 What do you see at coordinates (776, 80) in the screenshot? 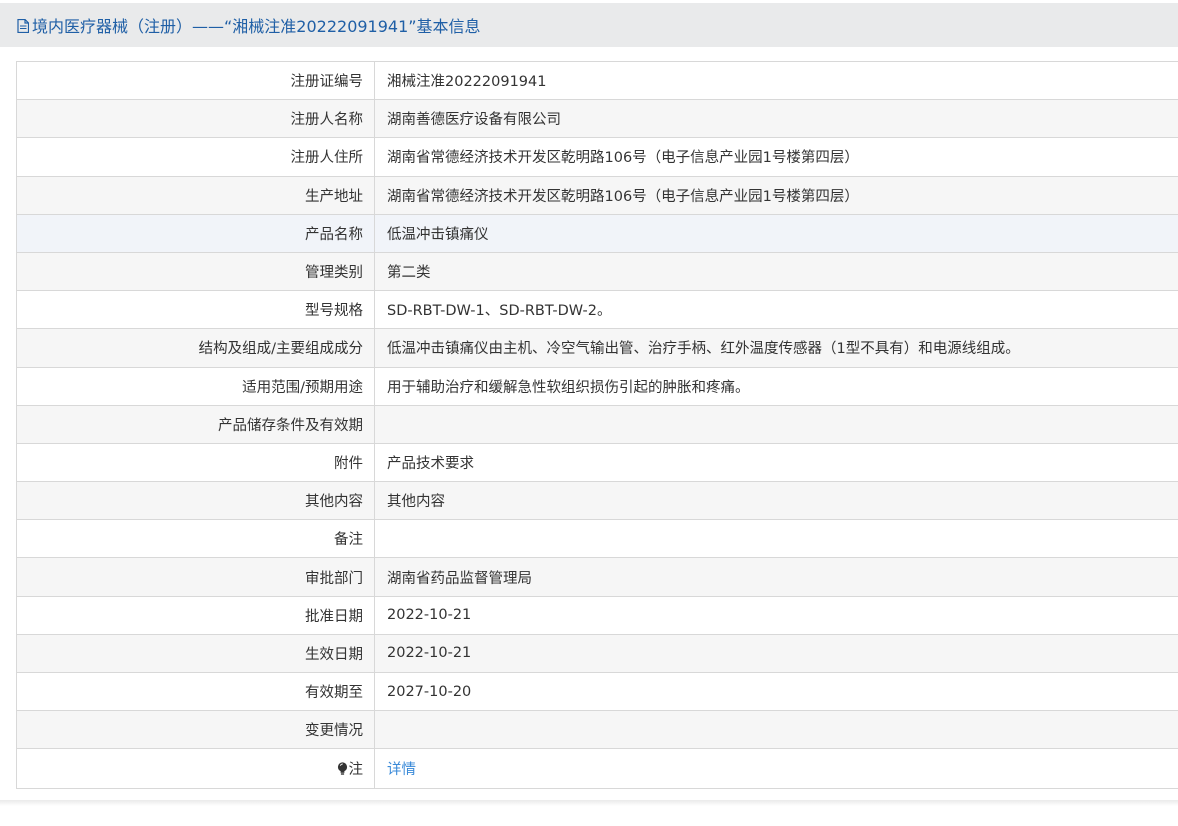
I see `field-value: 湘械注准20222091941` at bounding box center [776, 80].